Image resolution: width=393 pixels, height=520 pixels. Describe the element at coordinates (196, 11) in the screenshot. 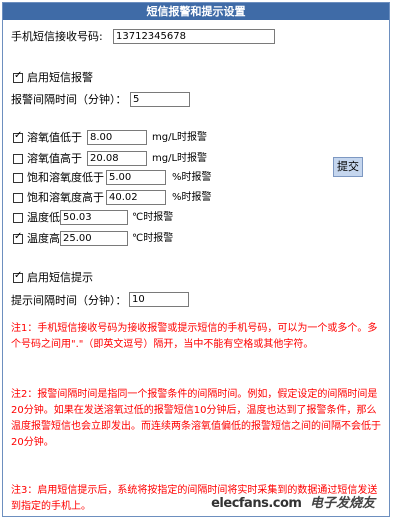

I see `panel-title: 短信报警和提示设置` at that location.